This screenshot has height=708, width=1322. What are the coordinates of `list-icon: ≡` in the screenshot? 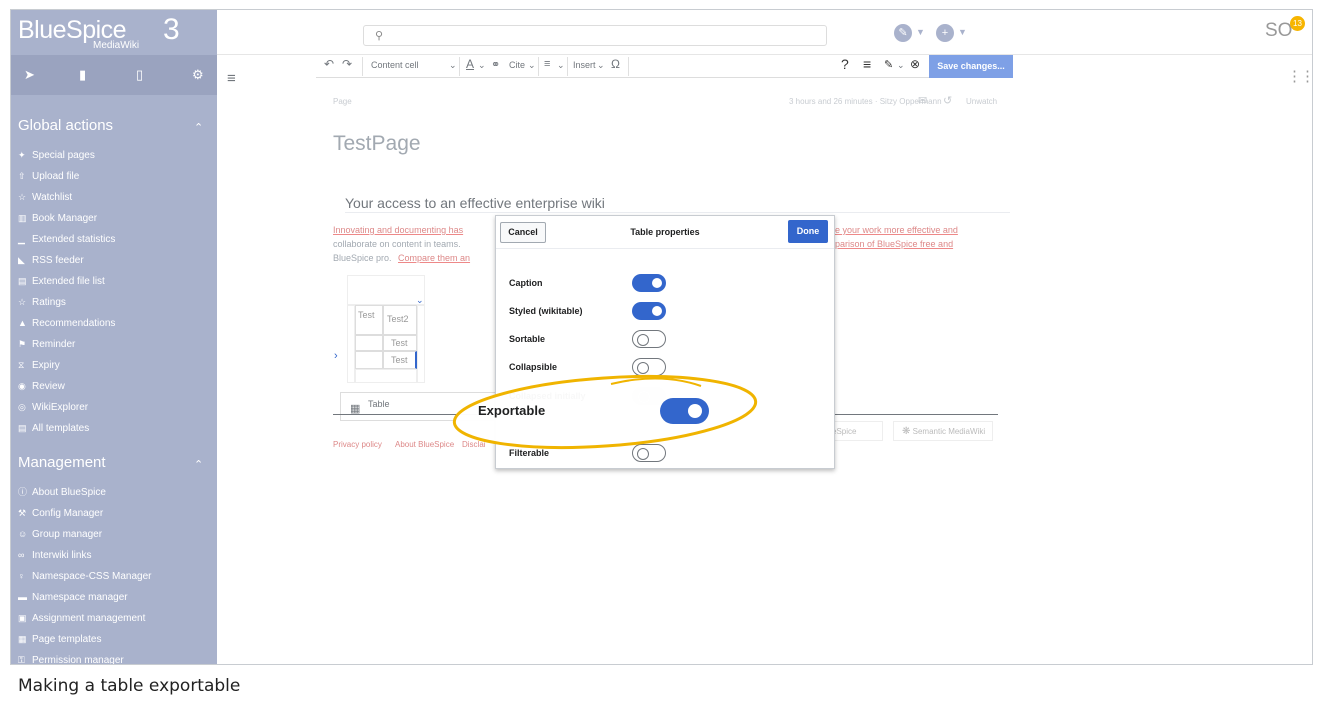 It's located at (547, 64).